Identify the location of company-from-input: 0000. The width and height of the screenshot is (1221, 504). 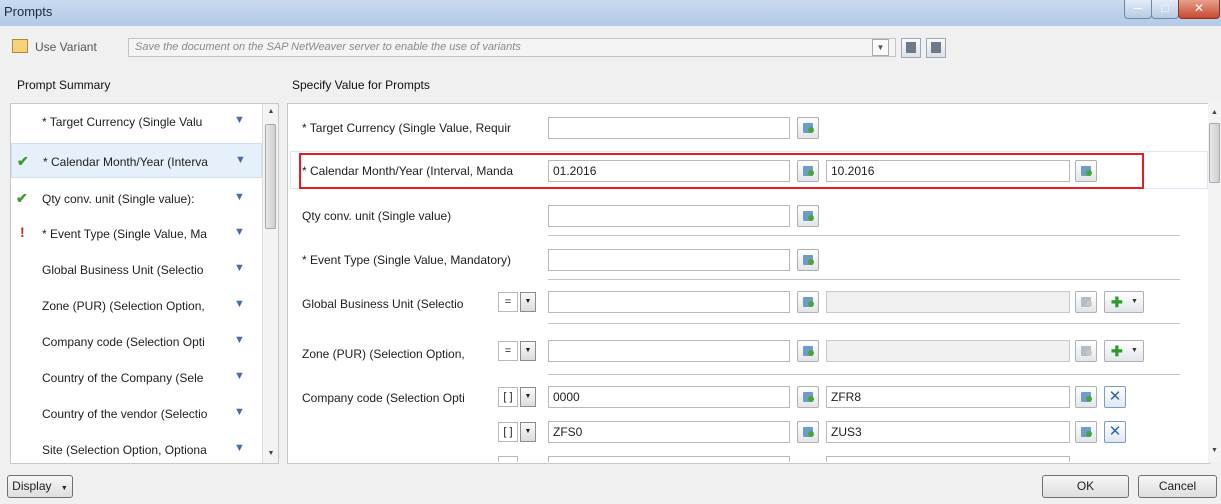
(669, 397).